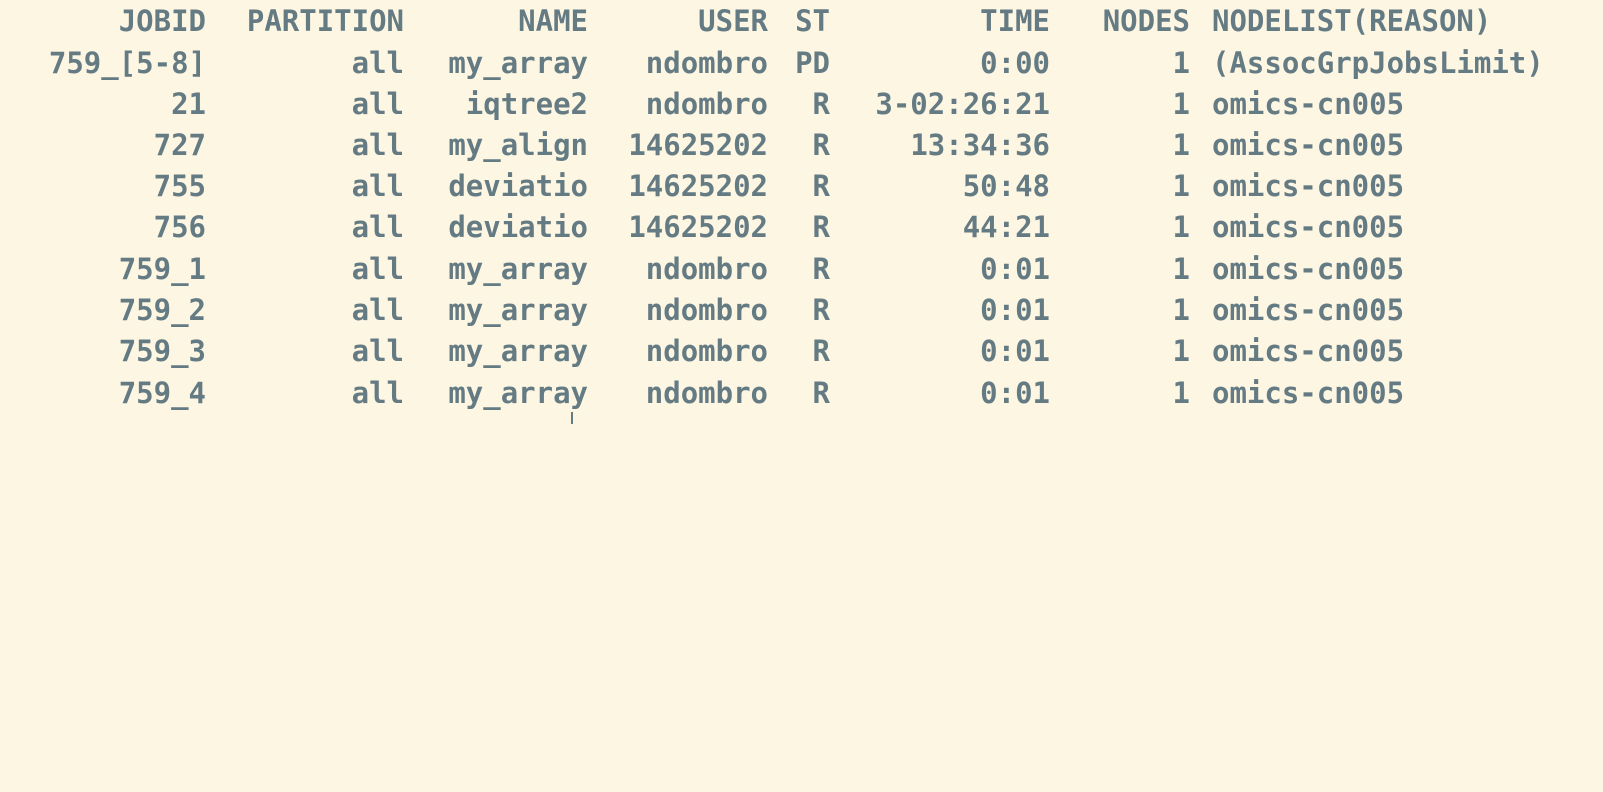  Describe the element at coordinates (518, 145) in the screenshot. I see `job-name: my_align` at that location.